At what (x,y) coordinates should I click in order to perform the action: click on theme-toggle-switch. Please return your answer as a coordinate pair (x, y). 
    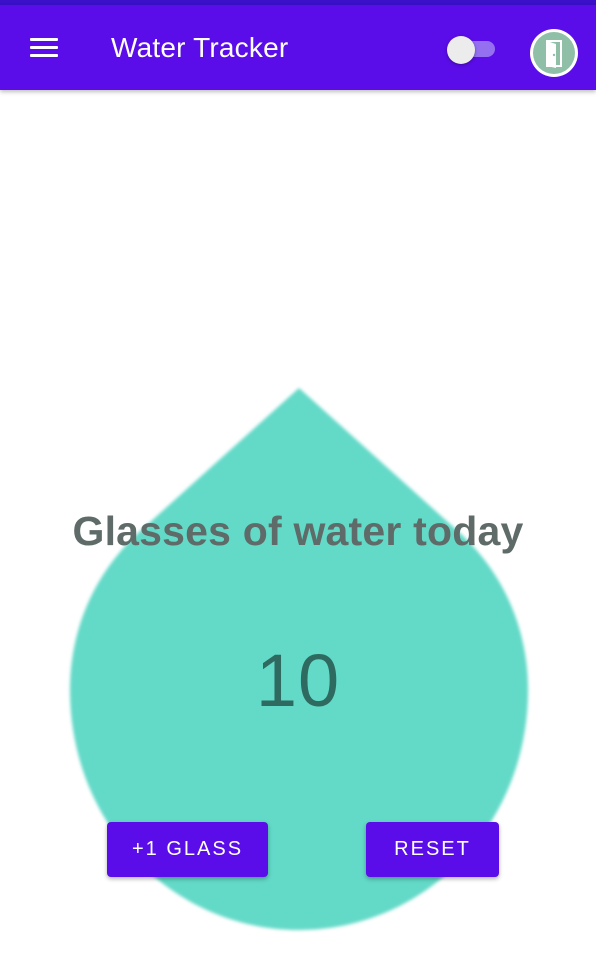
    Looking at the image, I should click on (472, 50).